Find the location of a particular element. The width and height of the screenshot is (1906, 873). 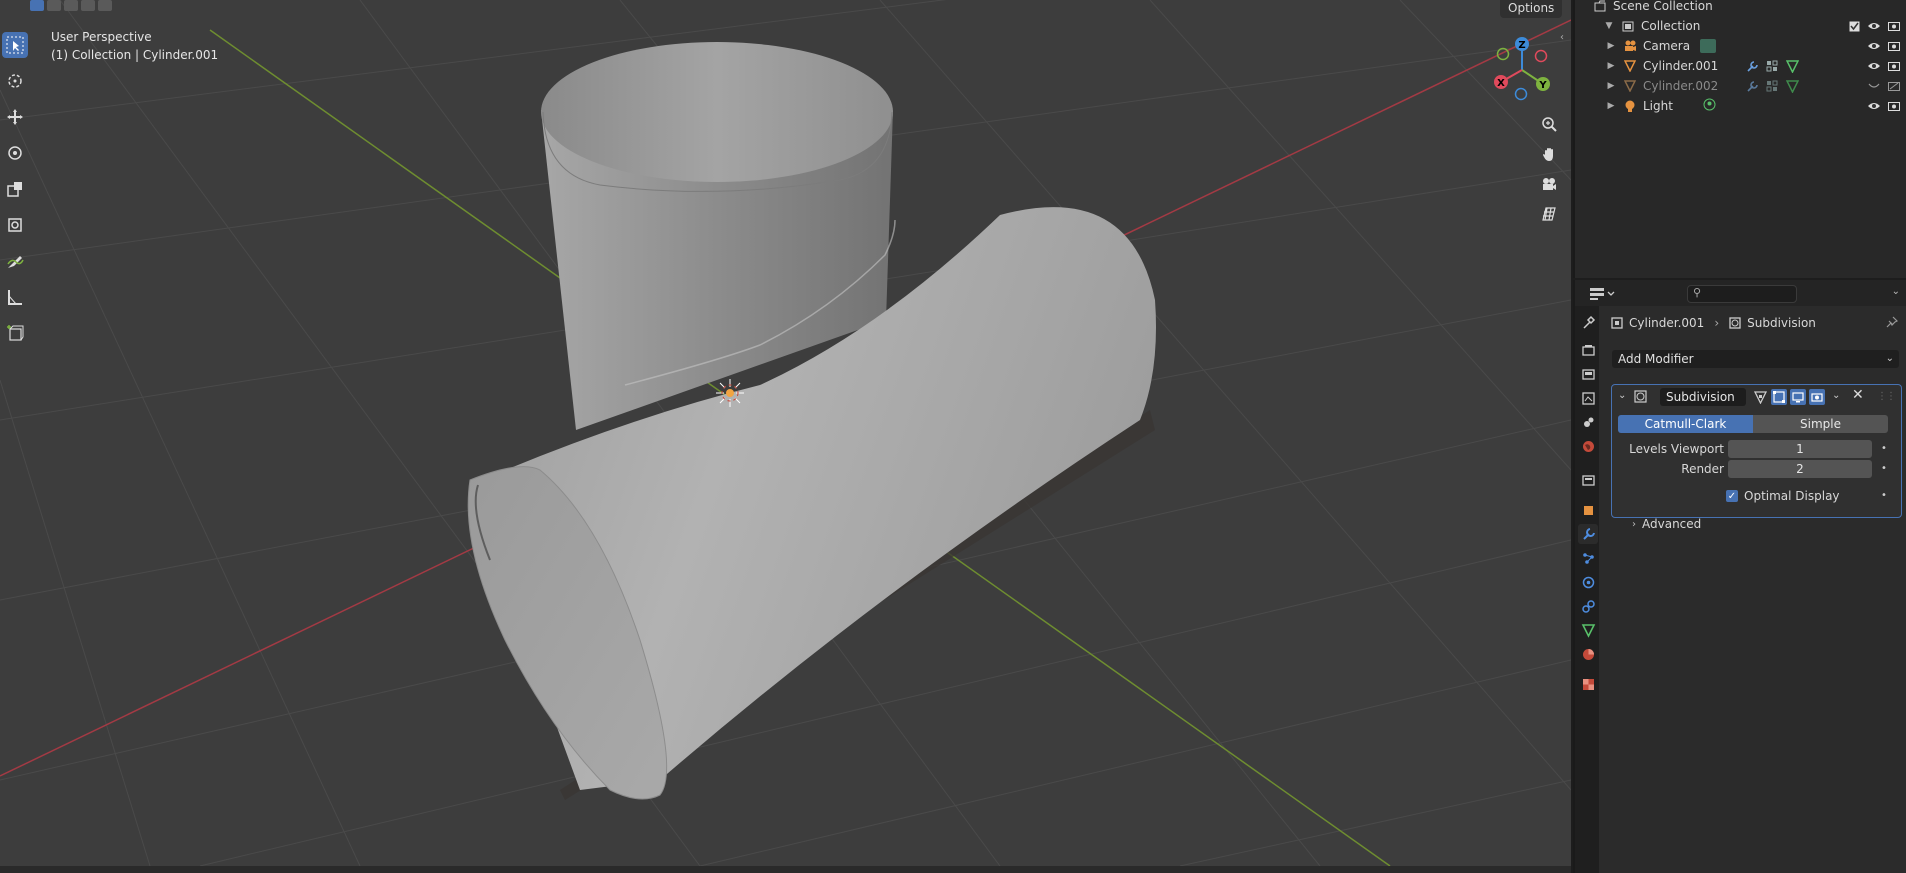

select-subtract-icon is located at coordinates (71, 5).